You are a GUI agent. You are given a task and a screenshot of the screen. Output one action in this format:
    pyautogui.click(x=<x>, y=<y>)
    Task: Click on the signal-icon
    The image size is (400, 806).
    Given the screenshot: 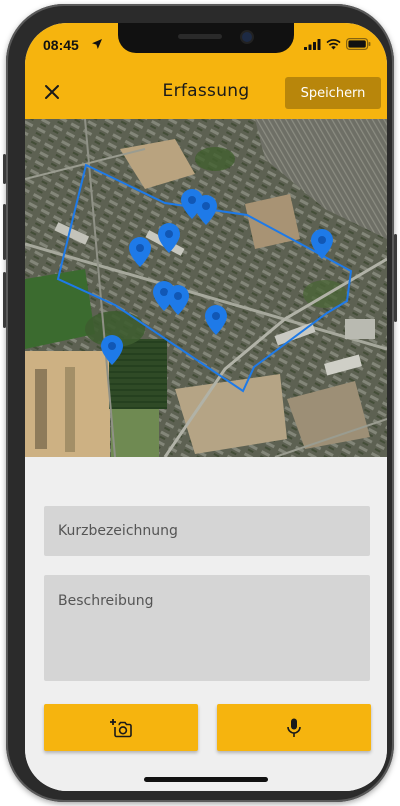 What is the action you would take?
    pyautogui.click(x=312, y=44)
    